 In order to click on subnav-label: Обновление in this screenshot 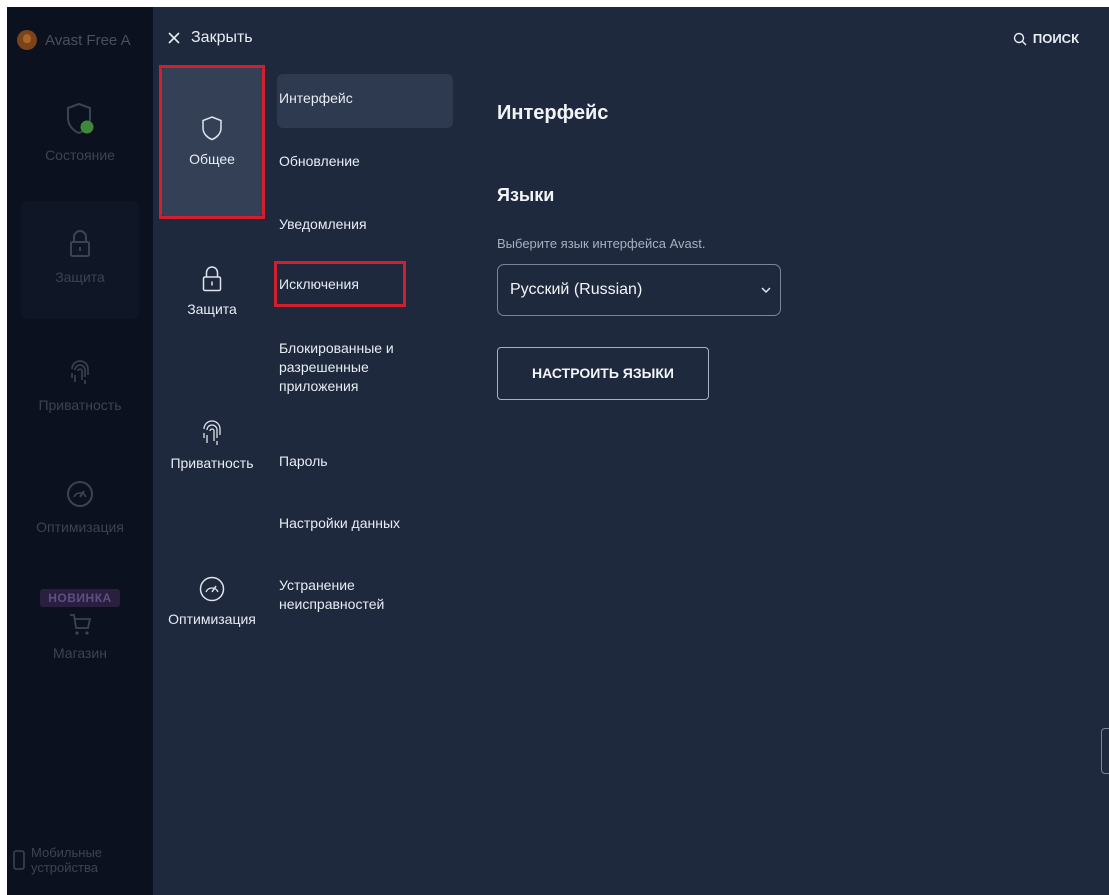, I will do `click(319, 161)`.